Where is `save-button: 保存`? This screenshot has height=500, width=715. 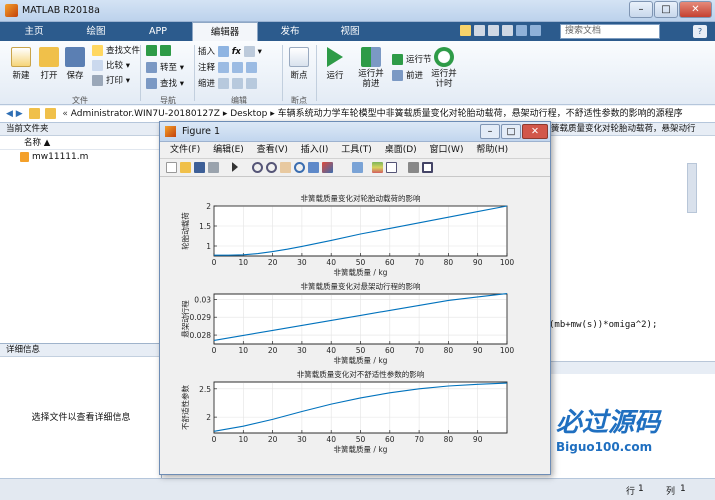
save-button: 保存 is located at coordinates (75, 64).